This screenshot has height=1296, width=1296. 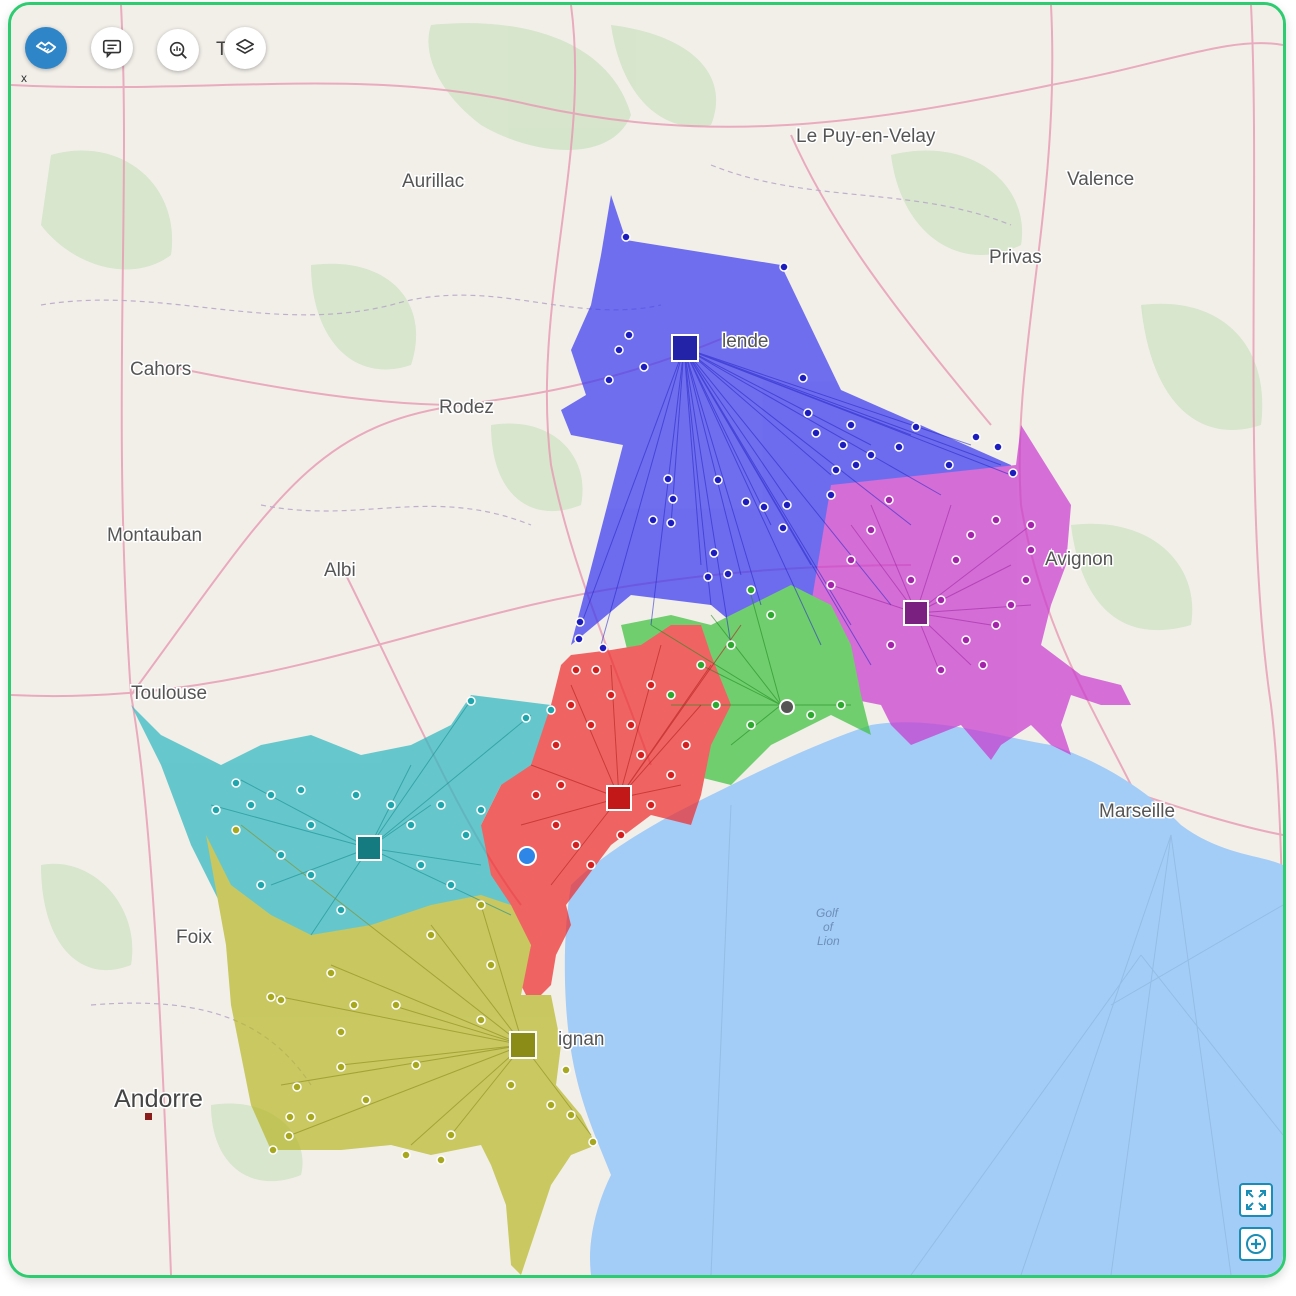 I want to click on handshake-icon, so click(x=46, y=47).